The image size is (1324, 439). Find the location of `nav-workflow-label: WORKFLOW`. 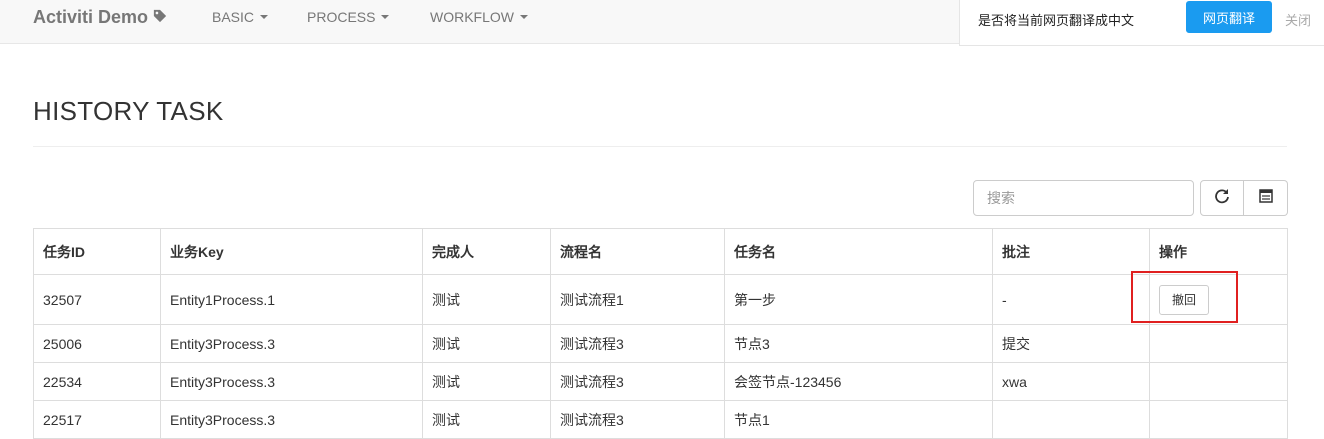

nav-workflow-label: WORKFLOW is located at coordinates (472, 17).